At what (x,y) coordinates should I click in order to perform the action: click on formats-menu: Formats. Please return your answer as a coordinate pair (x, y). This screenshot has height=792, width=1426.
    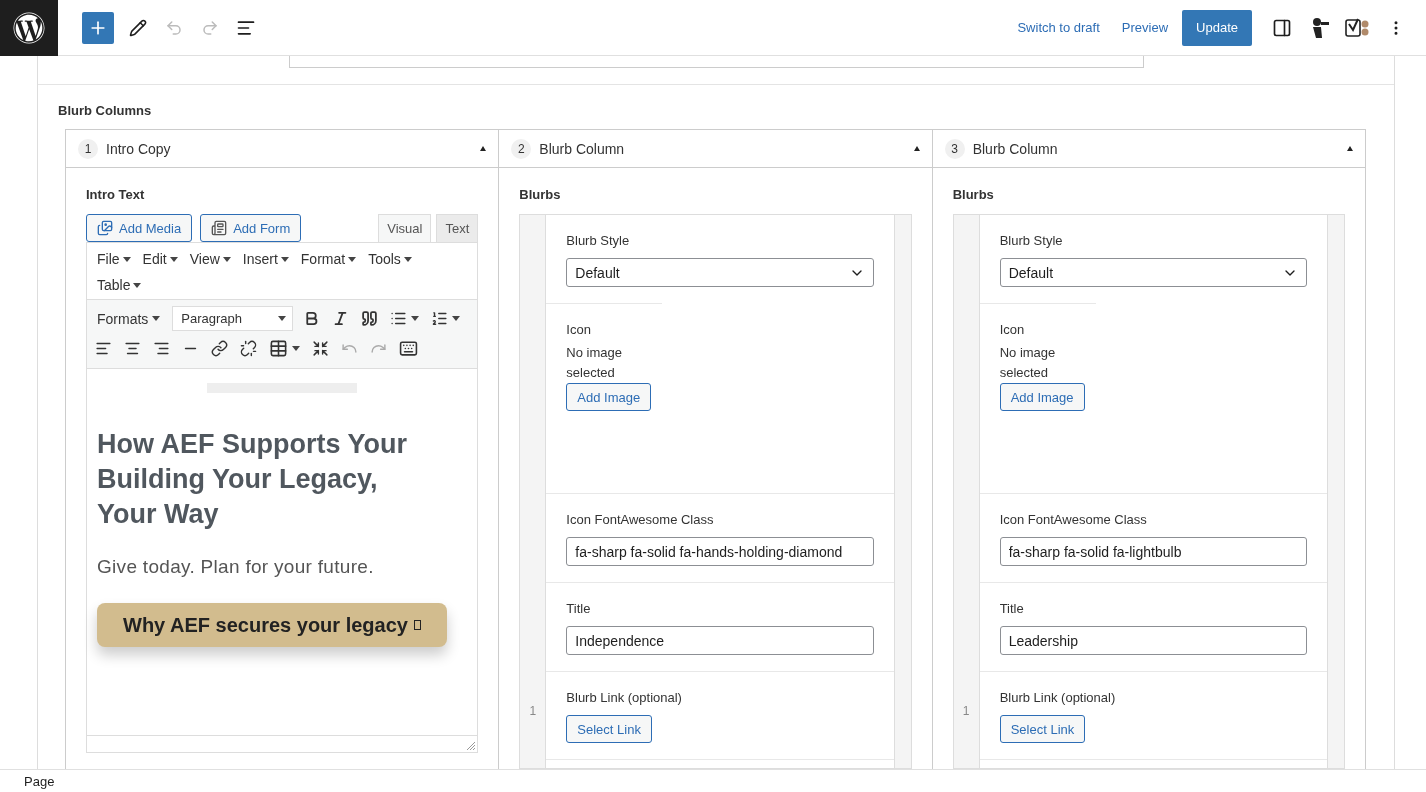
    Looking at the image, I should click on (129, 318).